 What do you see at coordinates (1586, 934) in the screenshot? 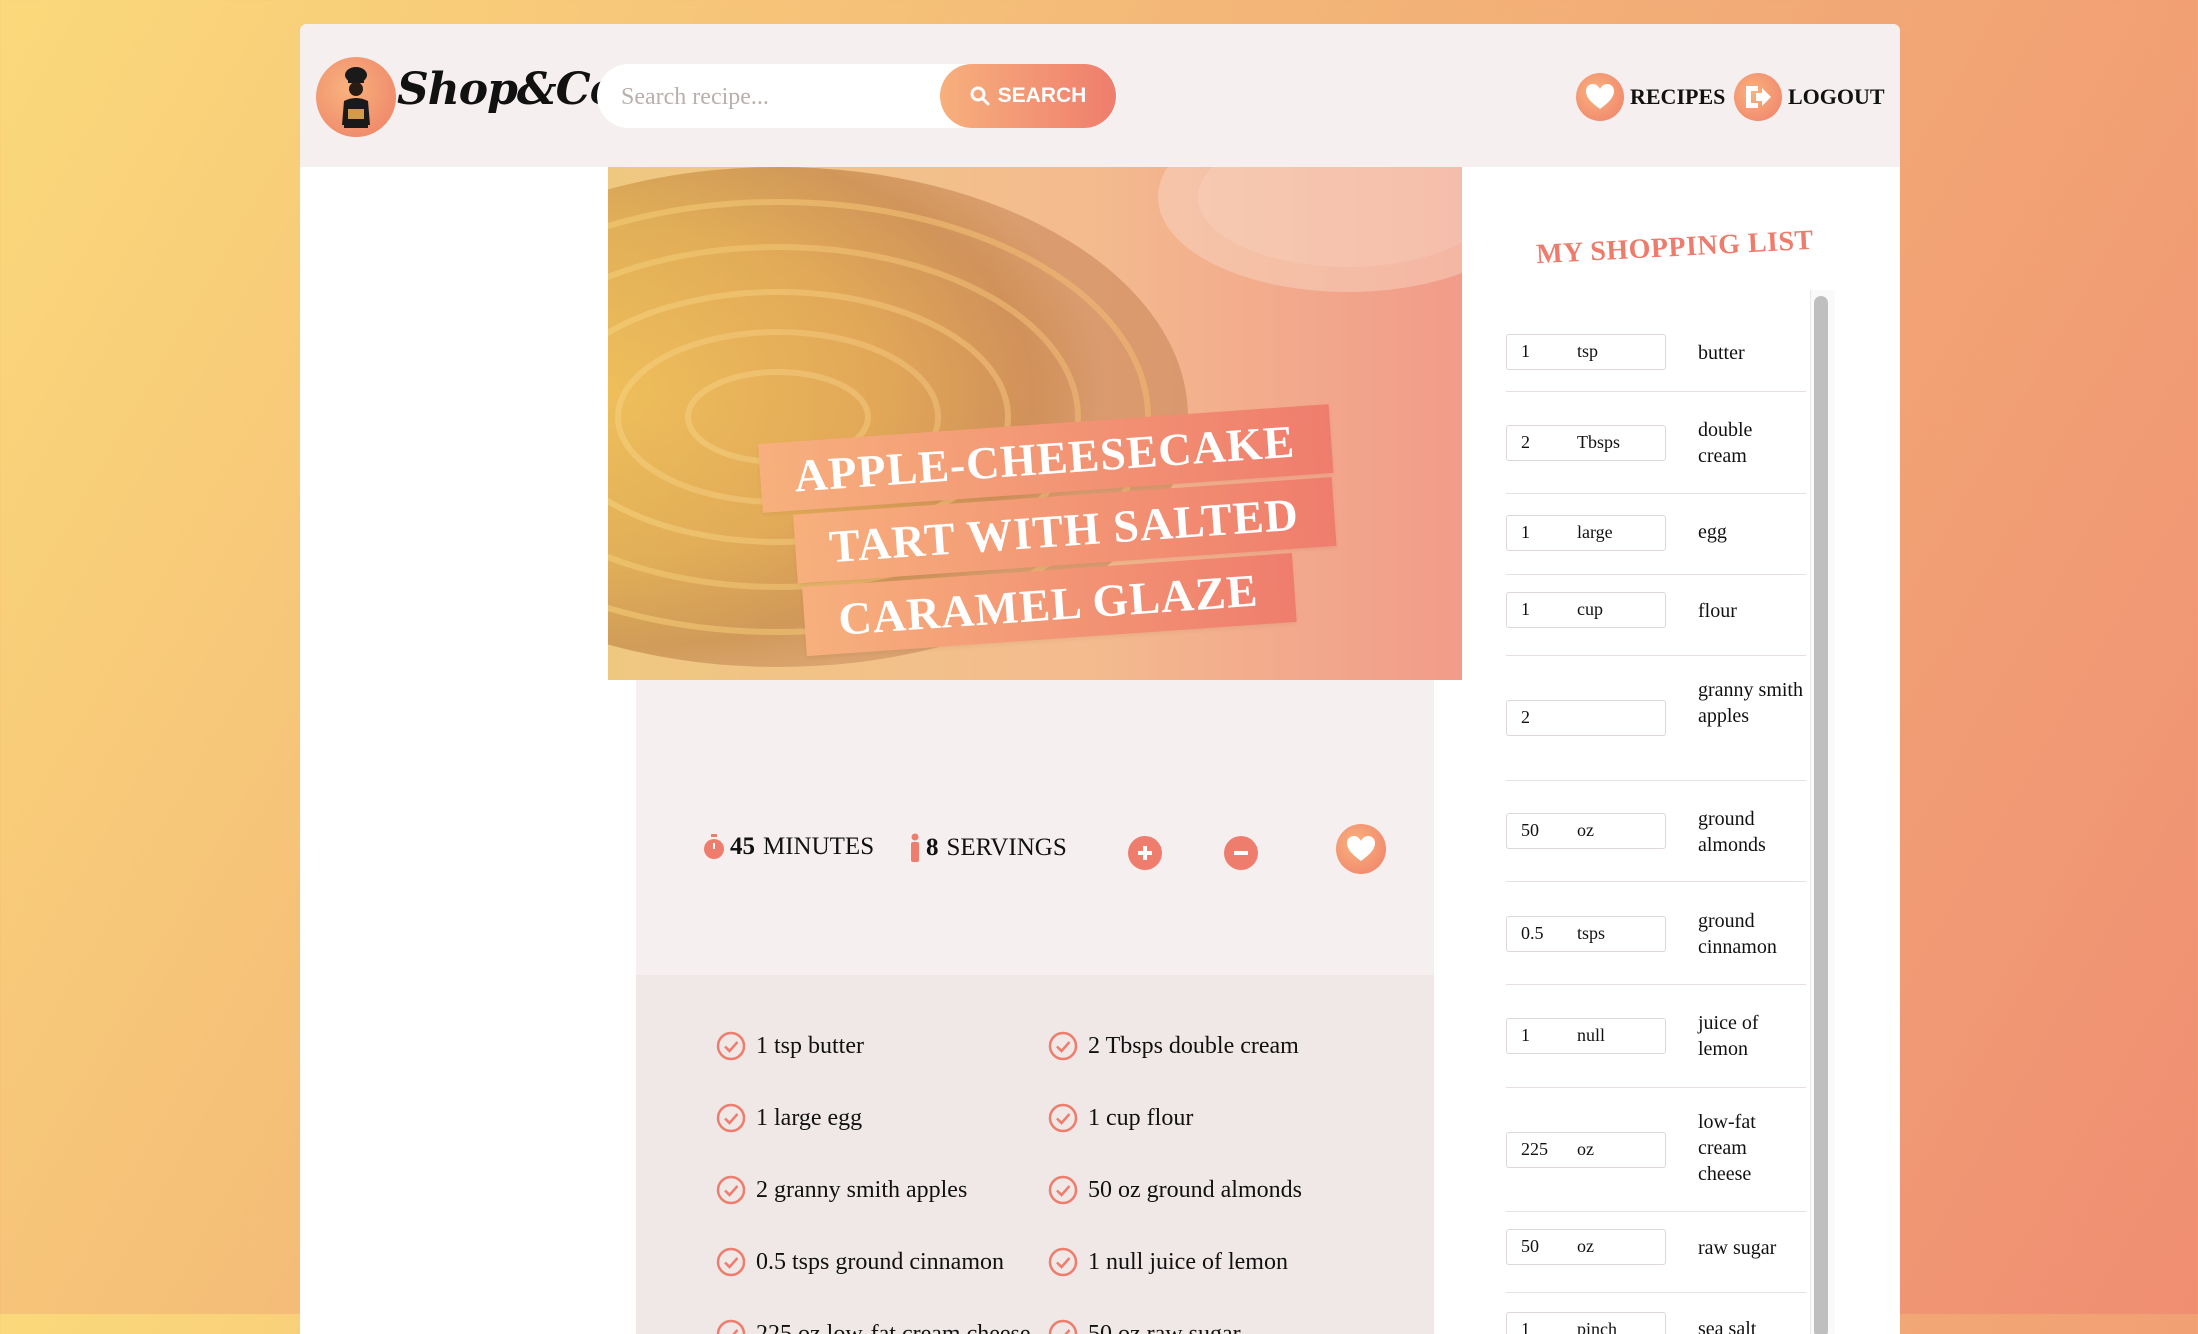
I see `quantity-input: 0.5 tsps` at bounding box center [1586, 934].